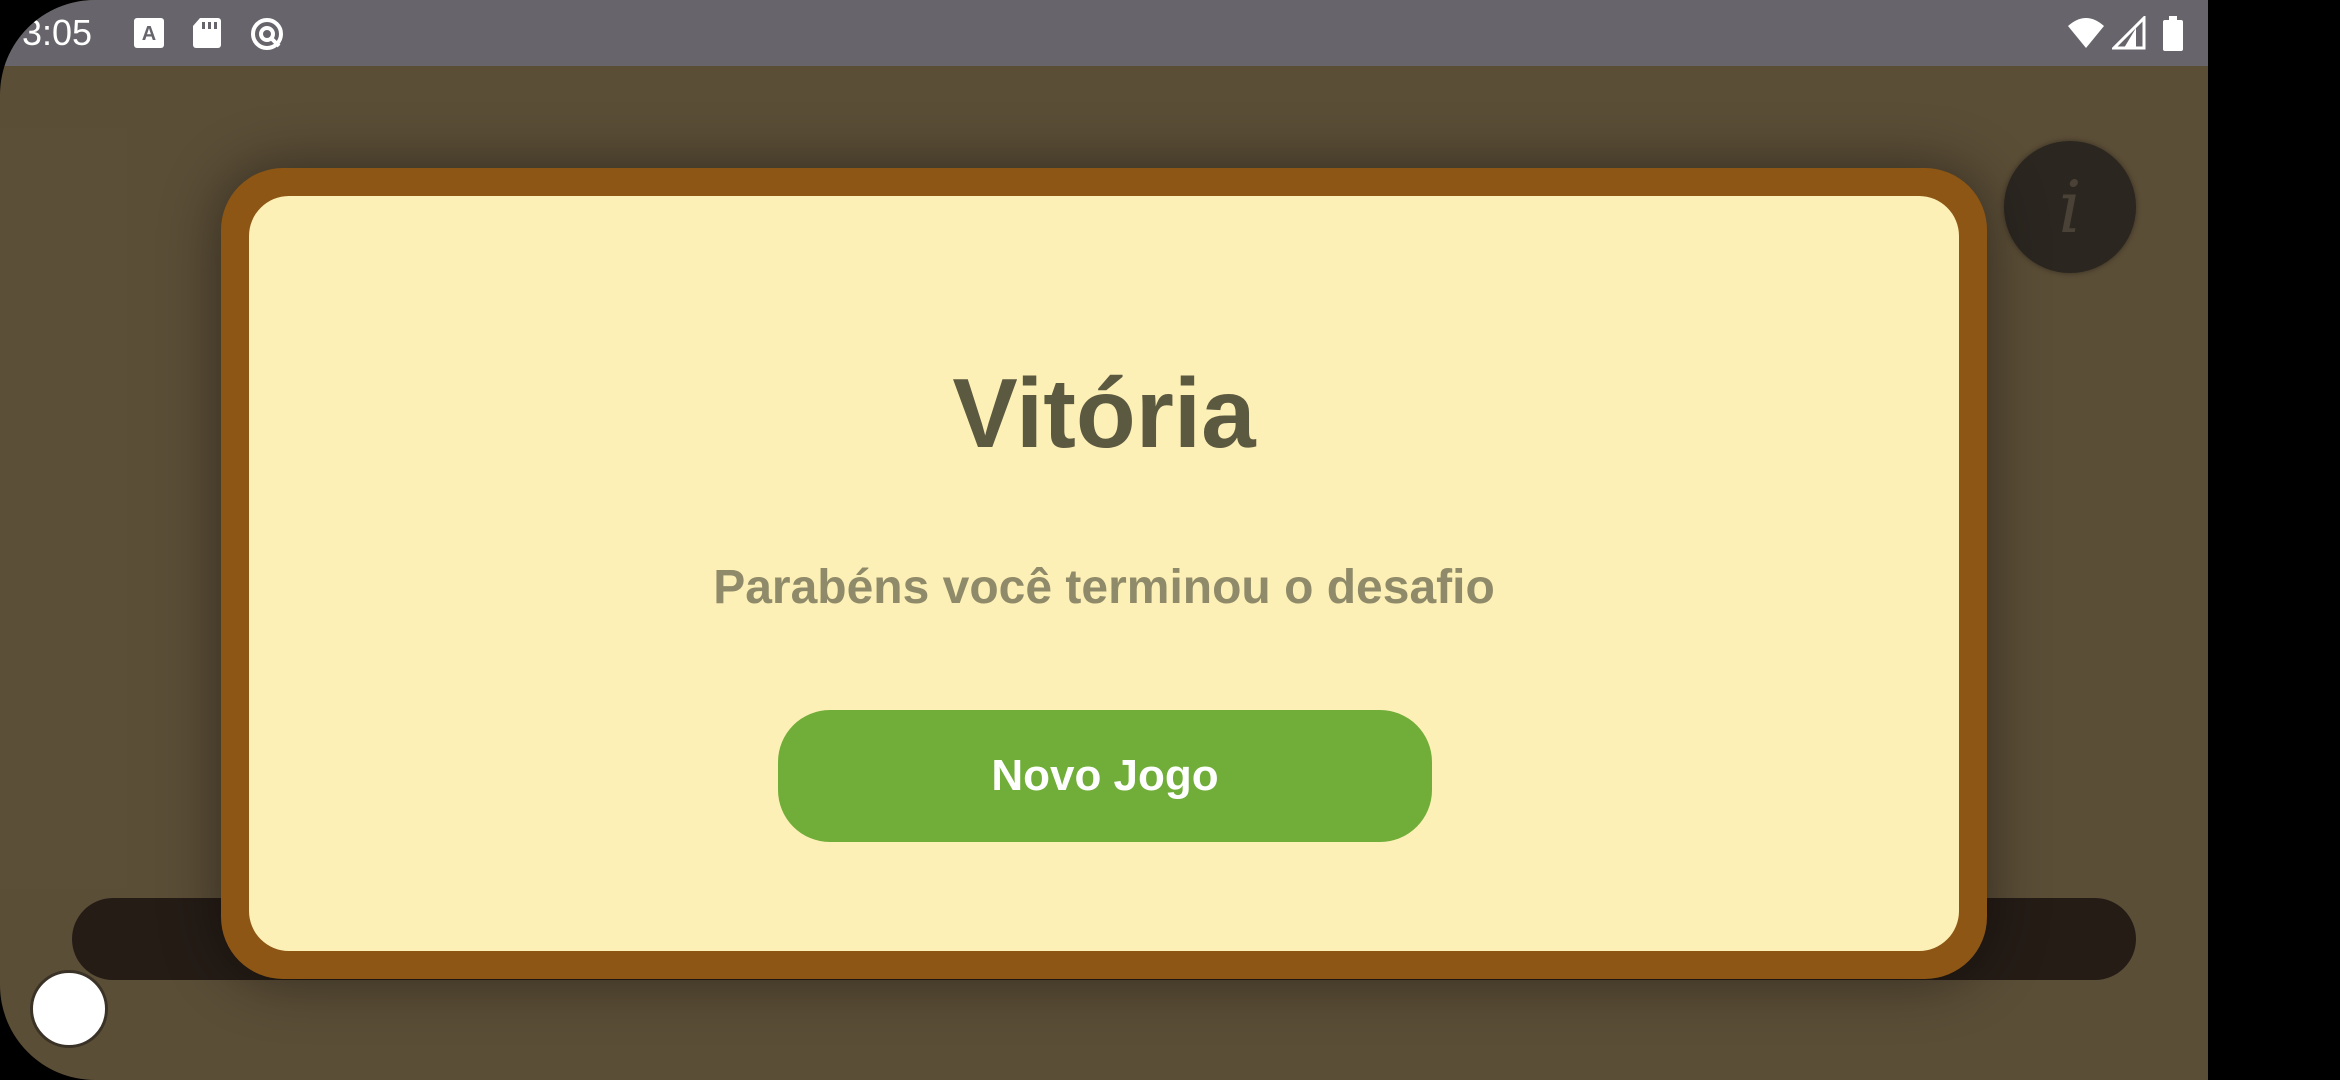  What do you see at coordinates (69, 1009) in the screenshot?
I see `floating-touch-button` at bounding box center [69, 1009].